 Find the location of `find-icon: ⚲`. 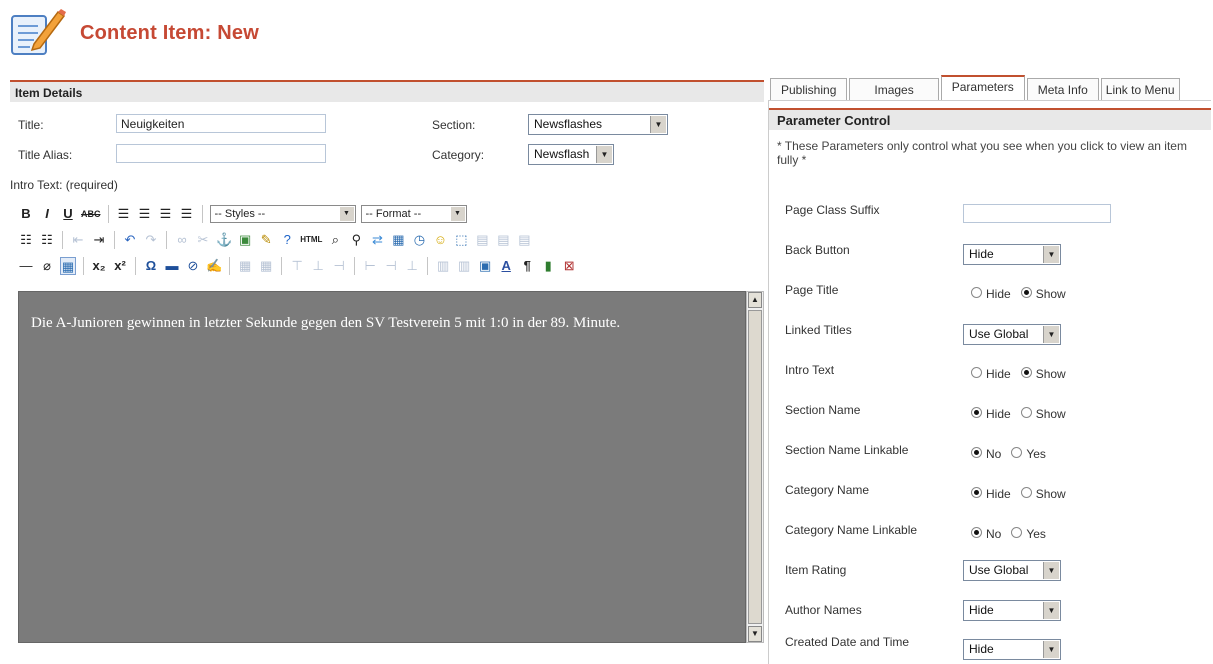

find-icon: ⚲ is located at coordinates (356, 240).